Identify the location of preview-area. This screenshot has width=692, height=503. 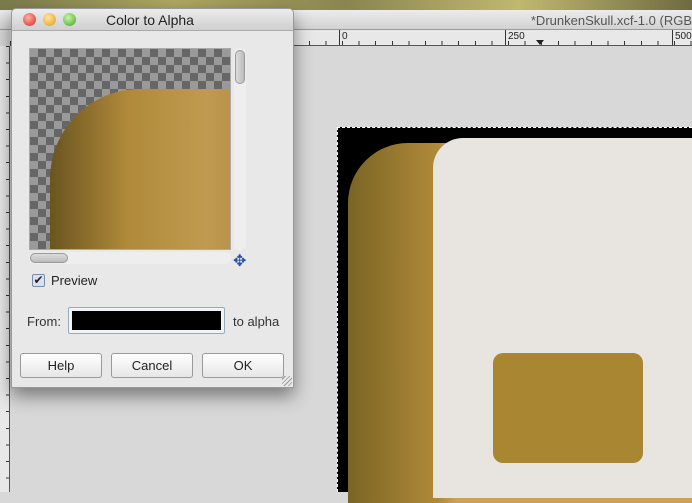
(130, 149).